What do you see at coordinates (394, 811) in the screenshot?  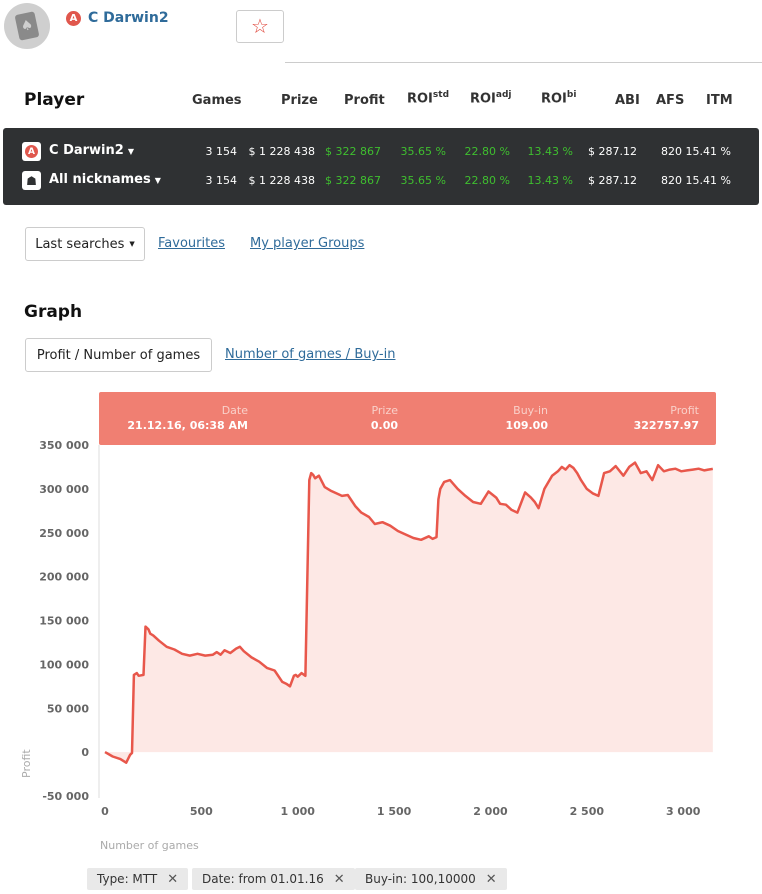 I see `x-tick-label: 1 500` at bounding box center [394, 811].